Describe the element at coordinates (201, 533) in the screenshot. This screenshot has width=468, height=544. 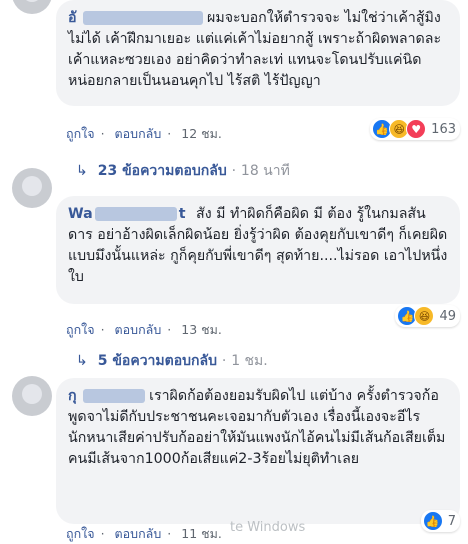
I see `comment-time: 11 ชม.` at that location.